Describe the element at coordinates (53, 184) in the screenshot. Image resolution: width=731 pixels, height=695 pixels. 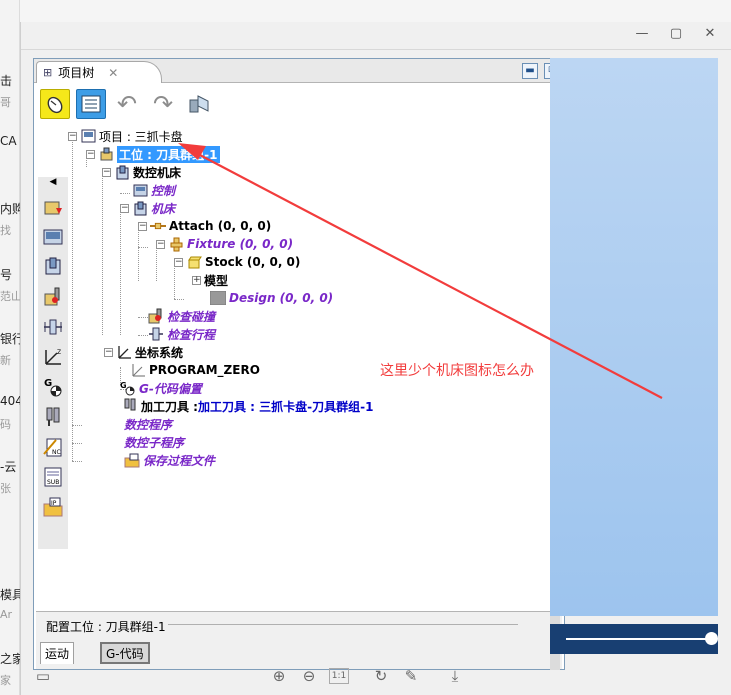
I see `collapse-arrow-icon: ◀` at that location.